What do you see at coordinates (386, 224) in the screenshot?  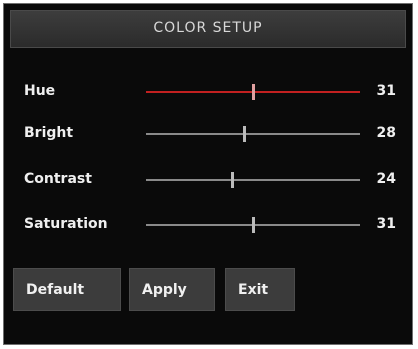 I see `saturation-value: 31` at bounding box center [386, 224].